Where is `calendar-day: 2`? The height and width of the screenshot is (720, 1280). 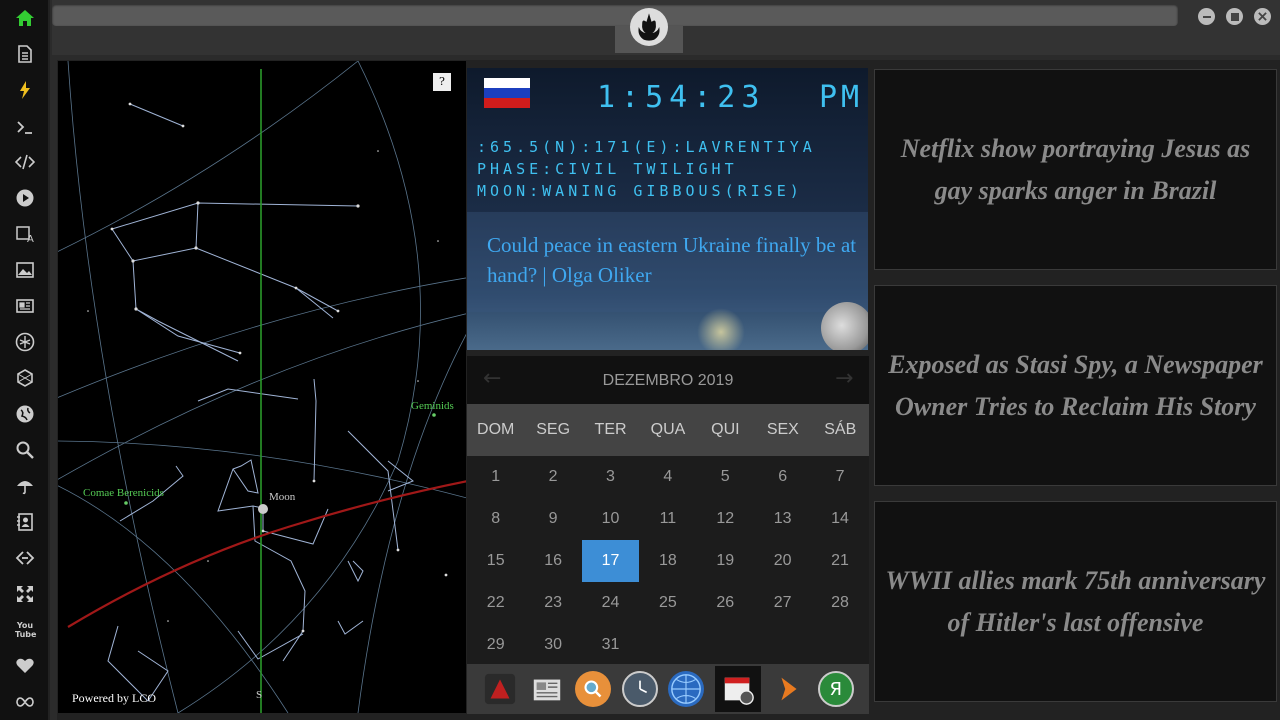 calendar-day: 2 is located at coordinates (552, 477).